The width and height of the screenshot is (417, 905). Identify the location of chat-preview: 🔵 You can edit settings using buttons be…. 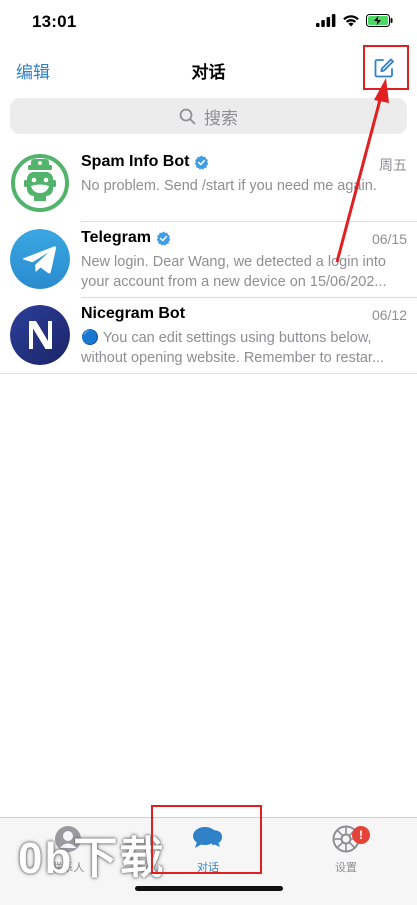
(233, 348).